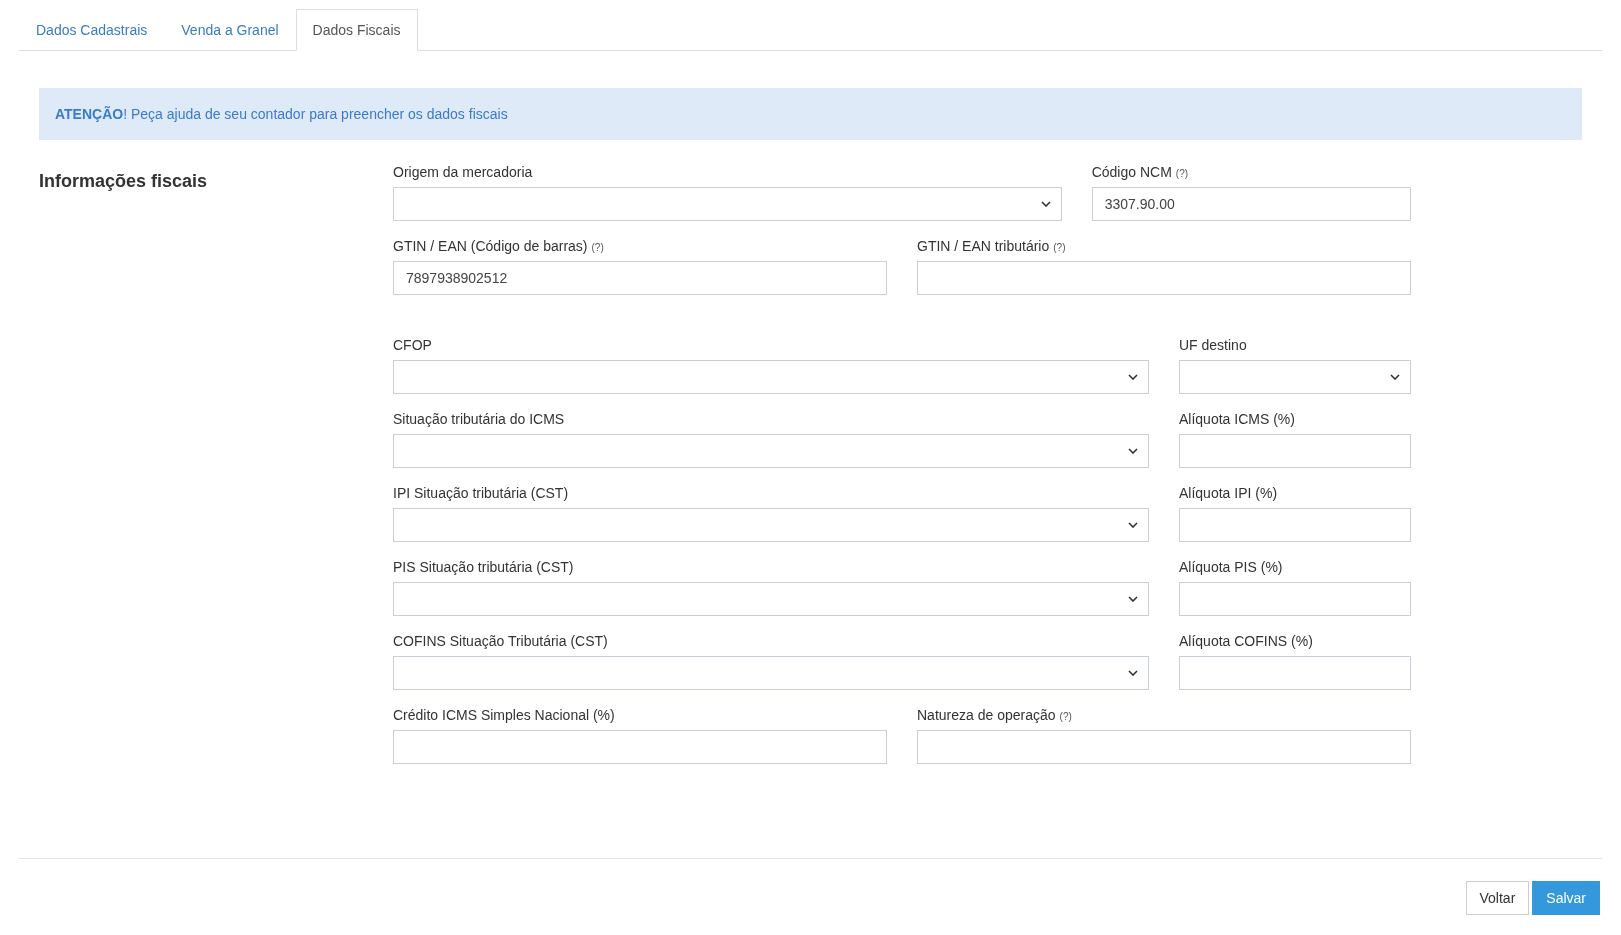 The height and width of the screenshot is (935, 1621). I want to click on tab: Venda a Granel, so click(230, 30).